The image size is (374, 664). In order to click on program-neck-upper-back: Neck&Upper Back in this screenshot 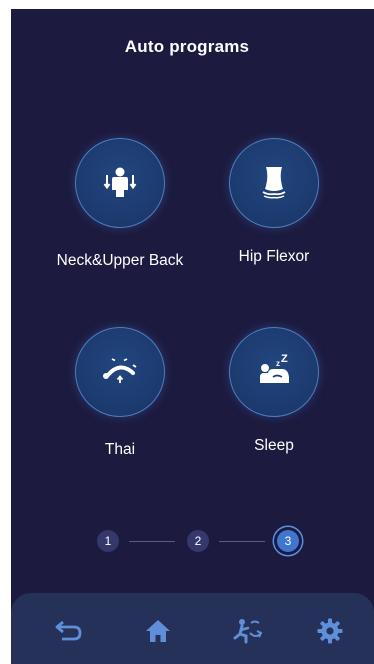, I will do `click(120, 204)`.